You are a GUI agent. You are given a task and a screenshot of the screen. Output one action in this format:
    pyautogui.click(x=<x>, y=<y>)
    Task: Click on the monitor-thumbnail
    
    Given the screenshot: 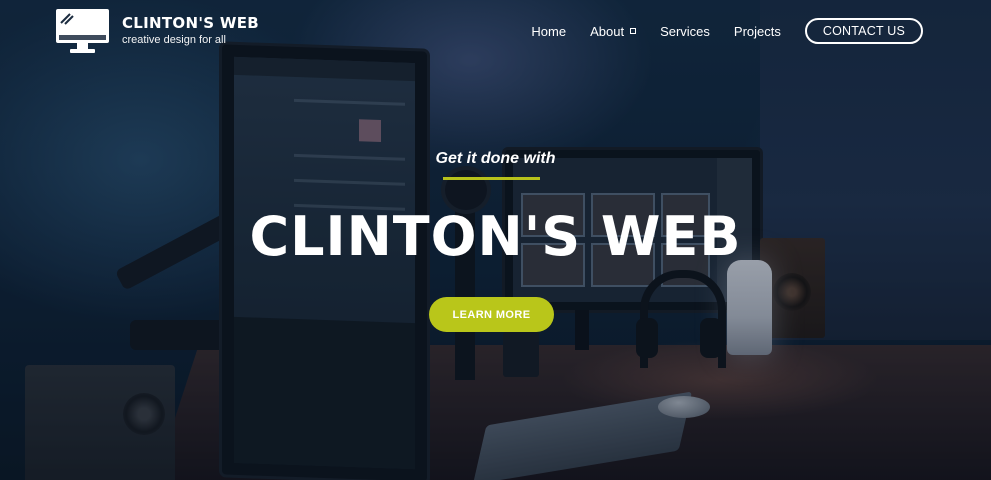 What is the action you would take?
    pyautogui.click(x=370, y=130)
    